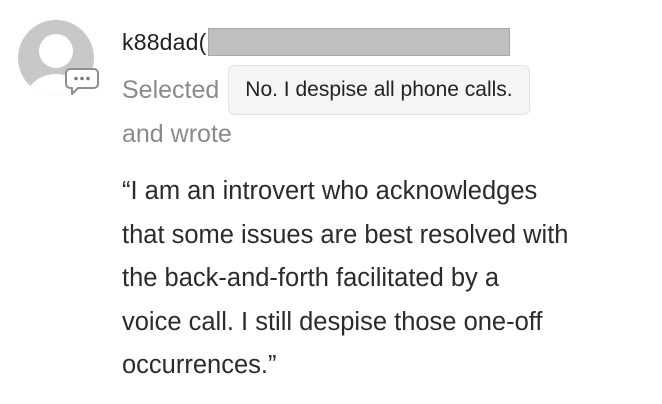 The height and width of the screenshot is (404, 662). What do you see at coordinates (311, 278) in the screenshot?
I see `quote-line: the back-and-forth facilitated by a` at bounding box center [311, 278].